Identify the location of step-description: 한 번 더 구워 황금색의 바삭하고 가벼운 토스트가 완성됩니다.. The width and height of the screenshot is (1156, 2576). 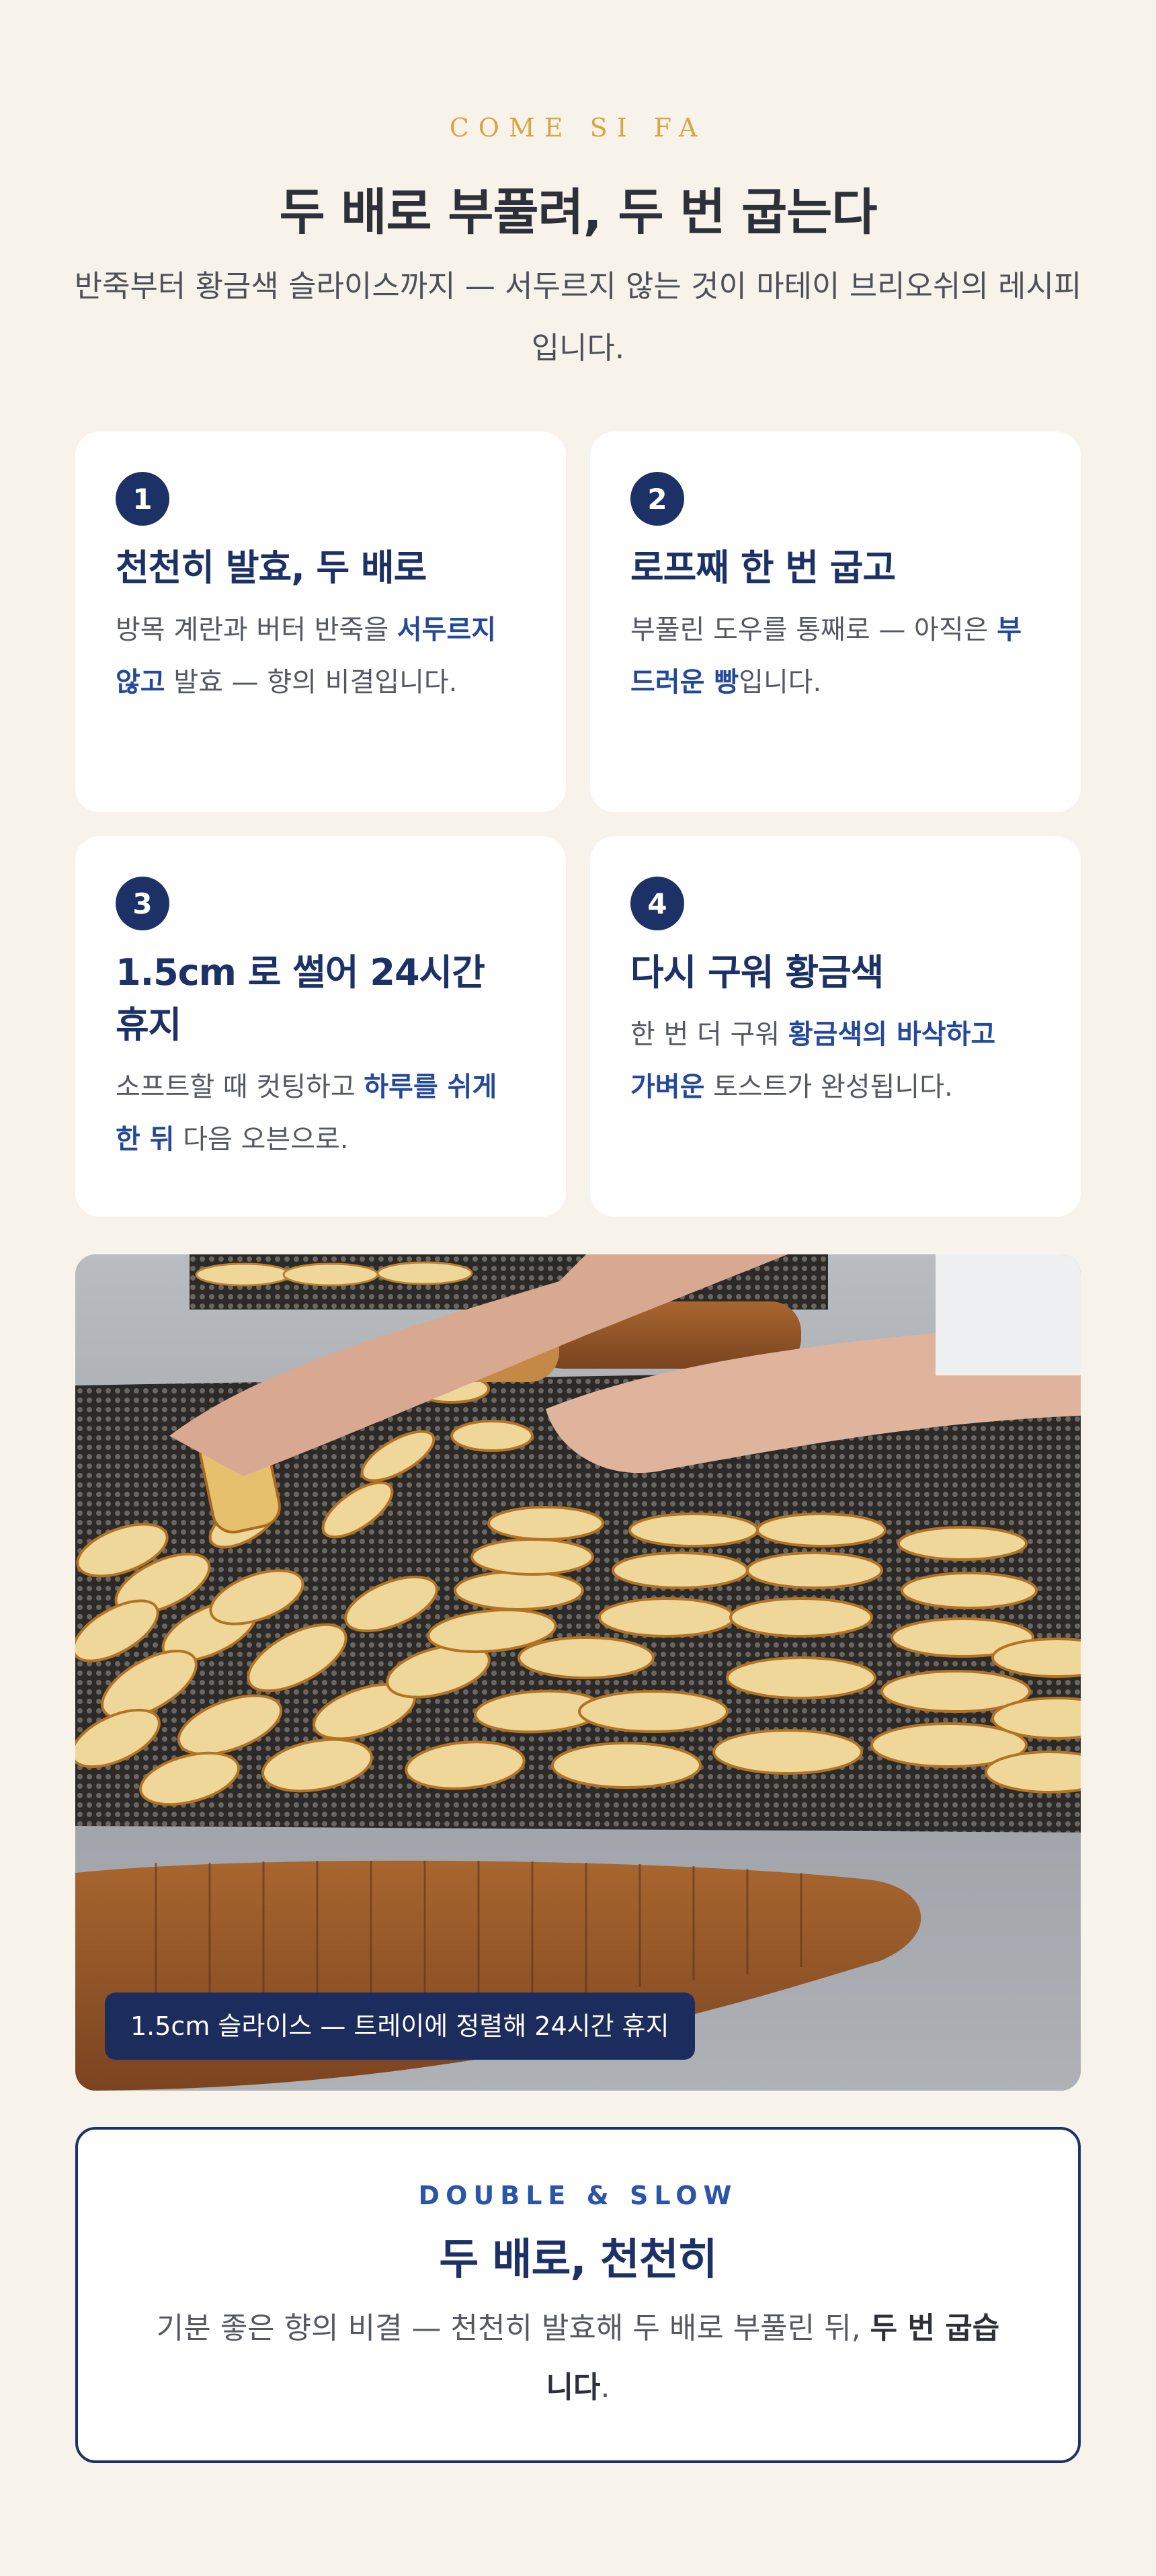
(813, 1060).